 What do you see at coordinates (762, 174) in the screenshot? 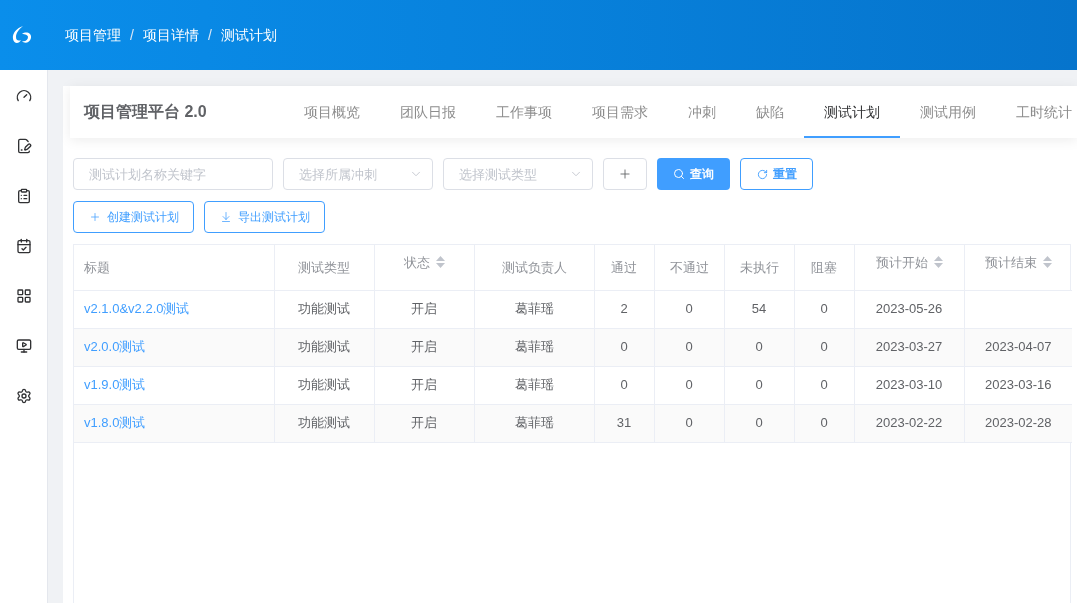
I see `refresh-icon` at bounding box center [762, 174].